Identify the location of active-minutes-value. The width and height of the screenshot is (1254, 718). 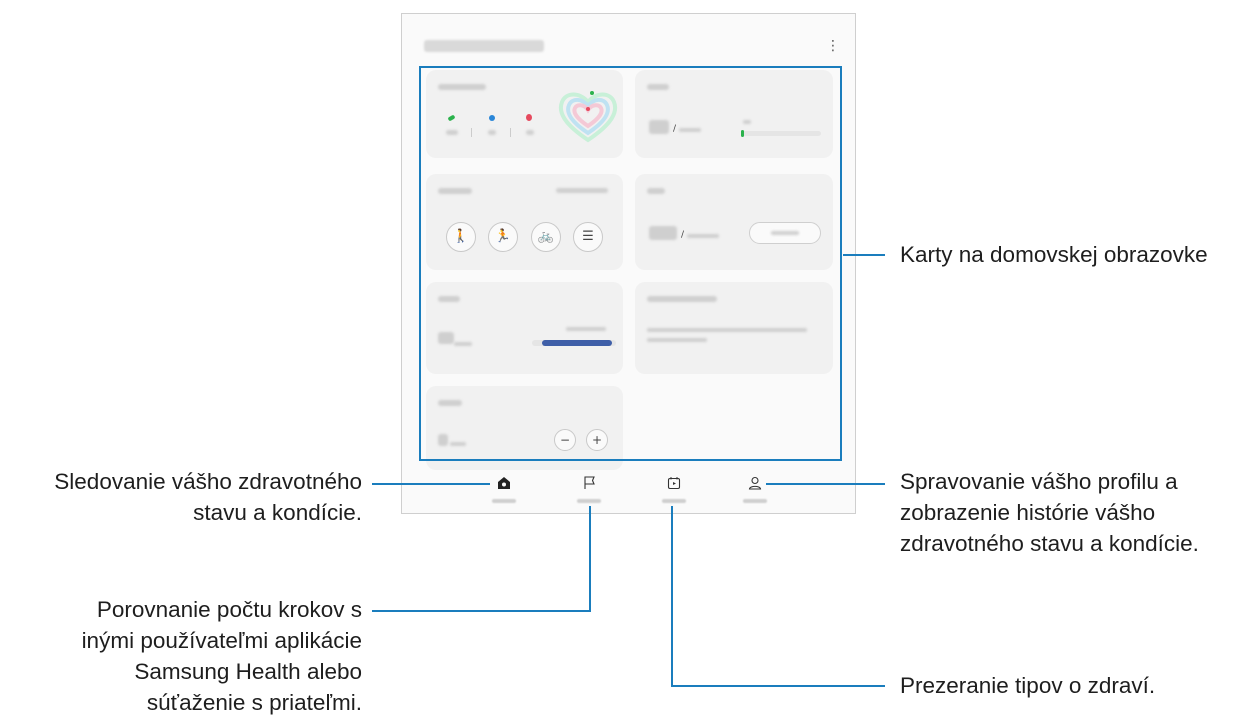
(492, 132).